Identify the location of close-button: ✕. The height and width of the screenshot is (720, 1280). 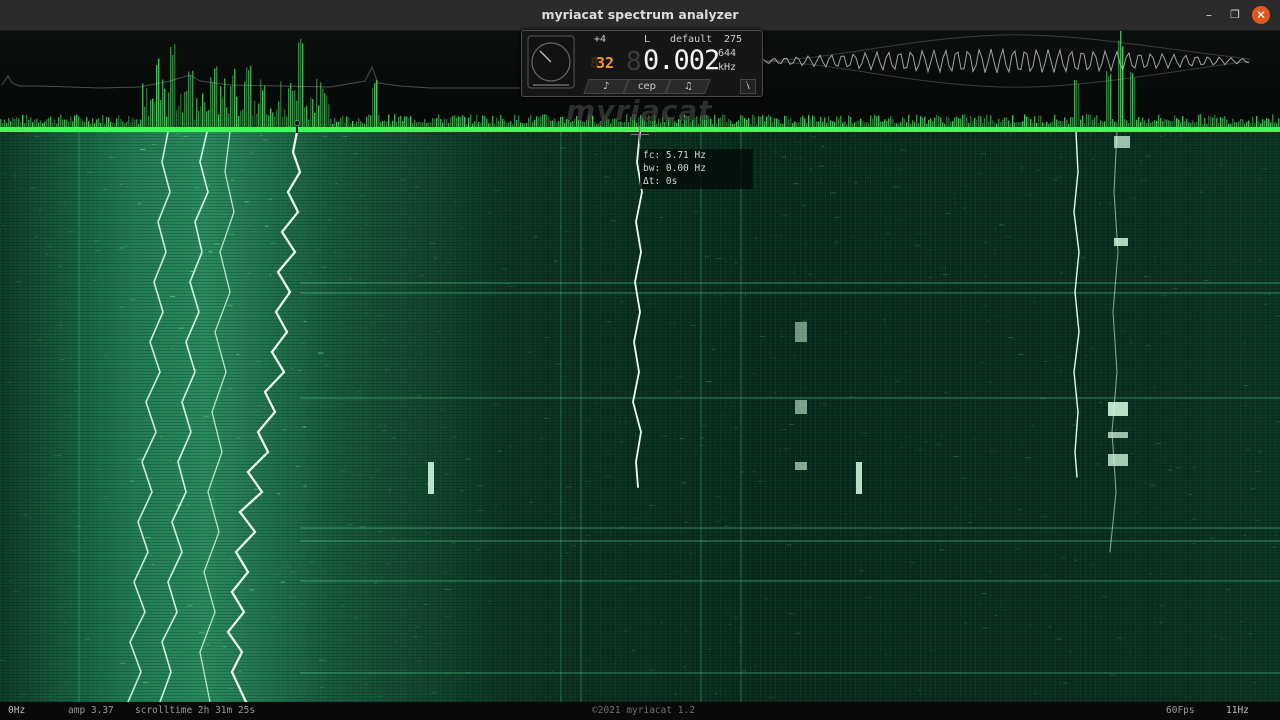
(1261, 15).